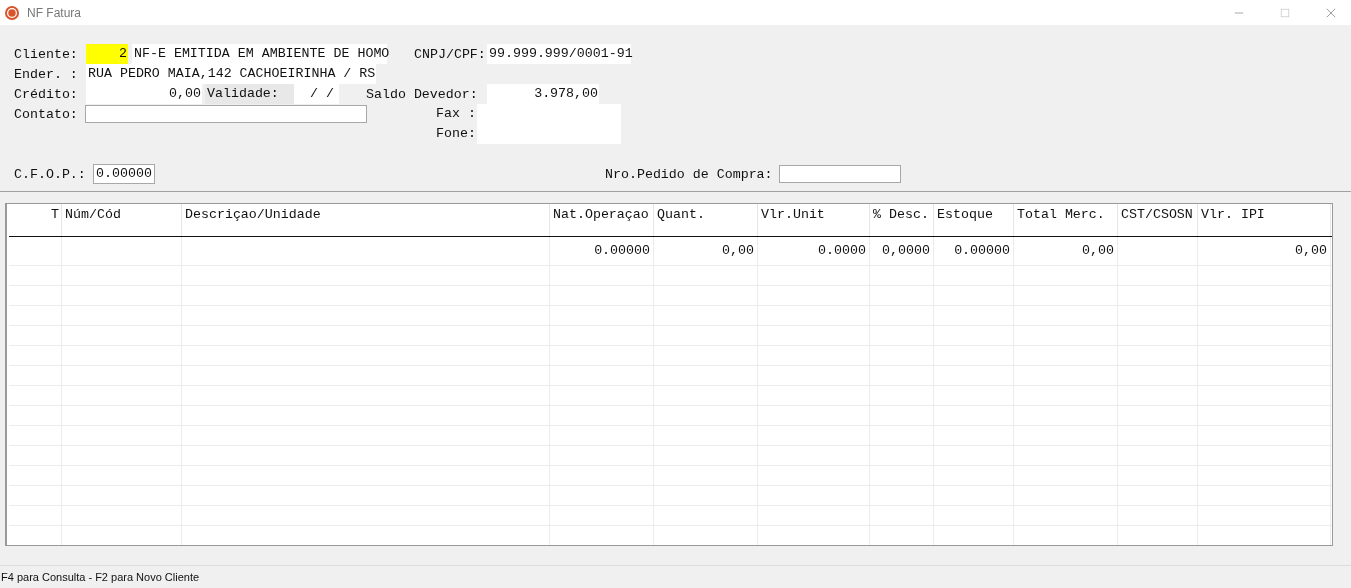  I want to click on close-icon, so click(1331, 12).